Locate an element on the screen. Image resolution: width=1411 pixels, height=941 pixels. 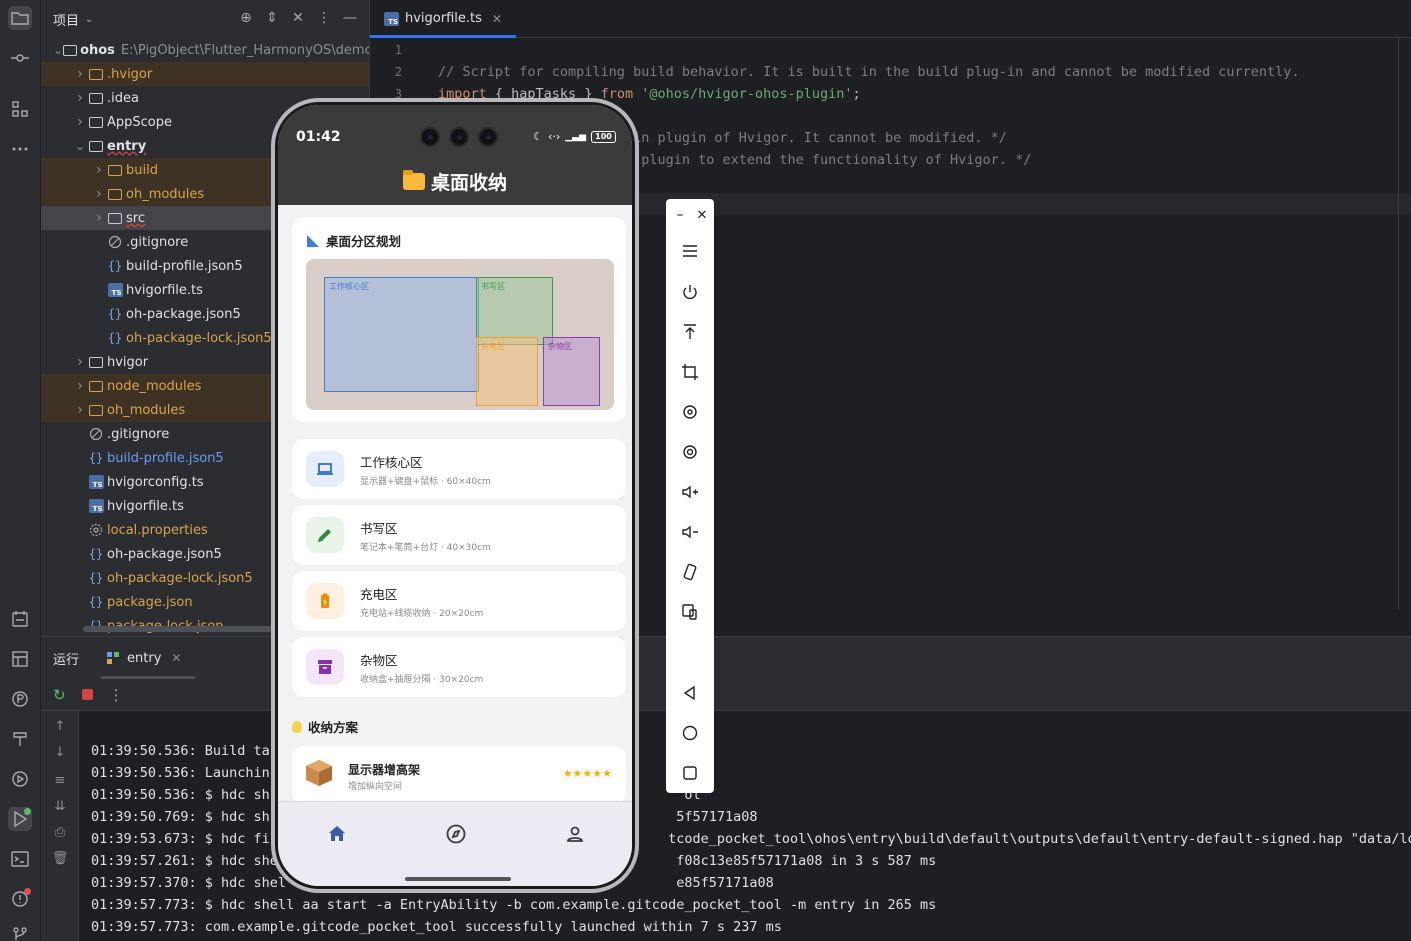
todo-icon is located at coordinates (20, 619).